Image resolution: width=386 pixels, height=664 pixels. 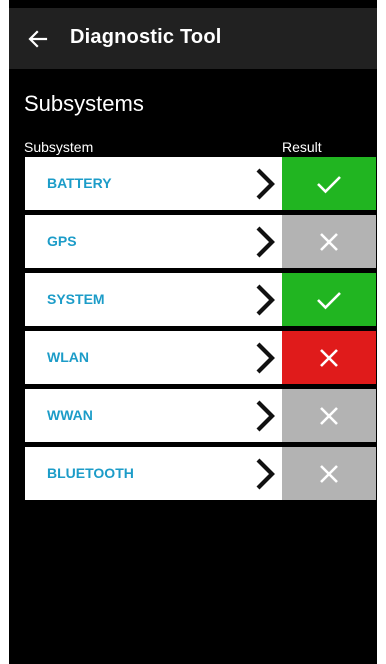 What do you see at coordinates (200, 473) in the screenshot?
I see `subsystem-row-bluetooth: BLUETOOTH` at bounding box center [200, 473].